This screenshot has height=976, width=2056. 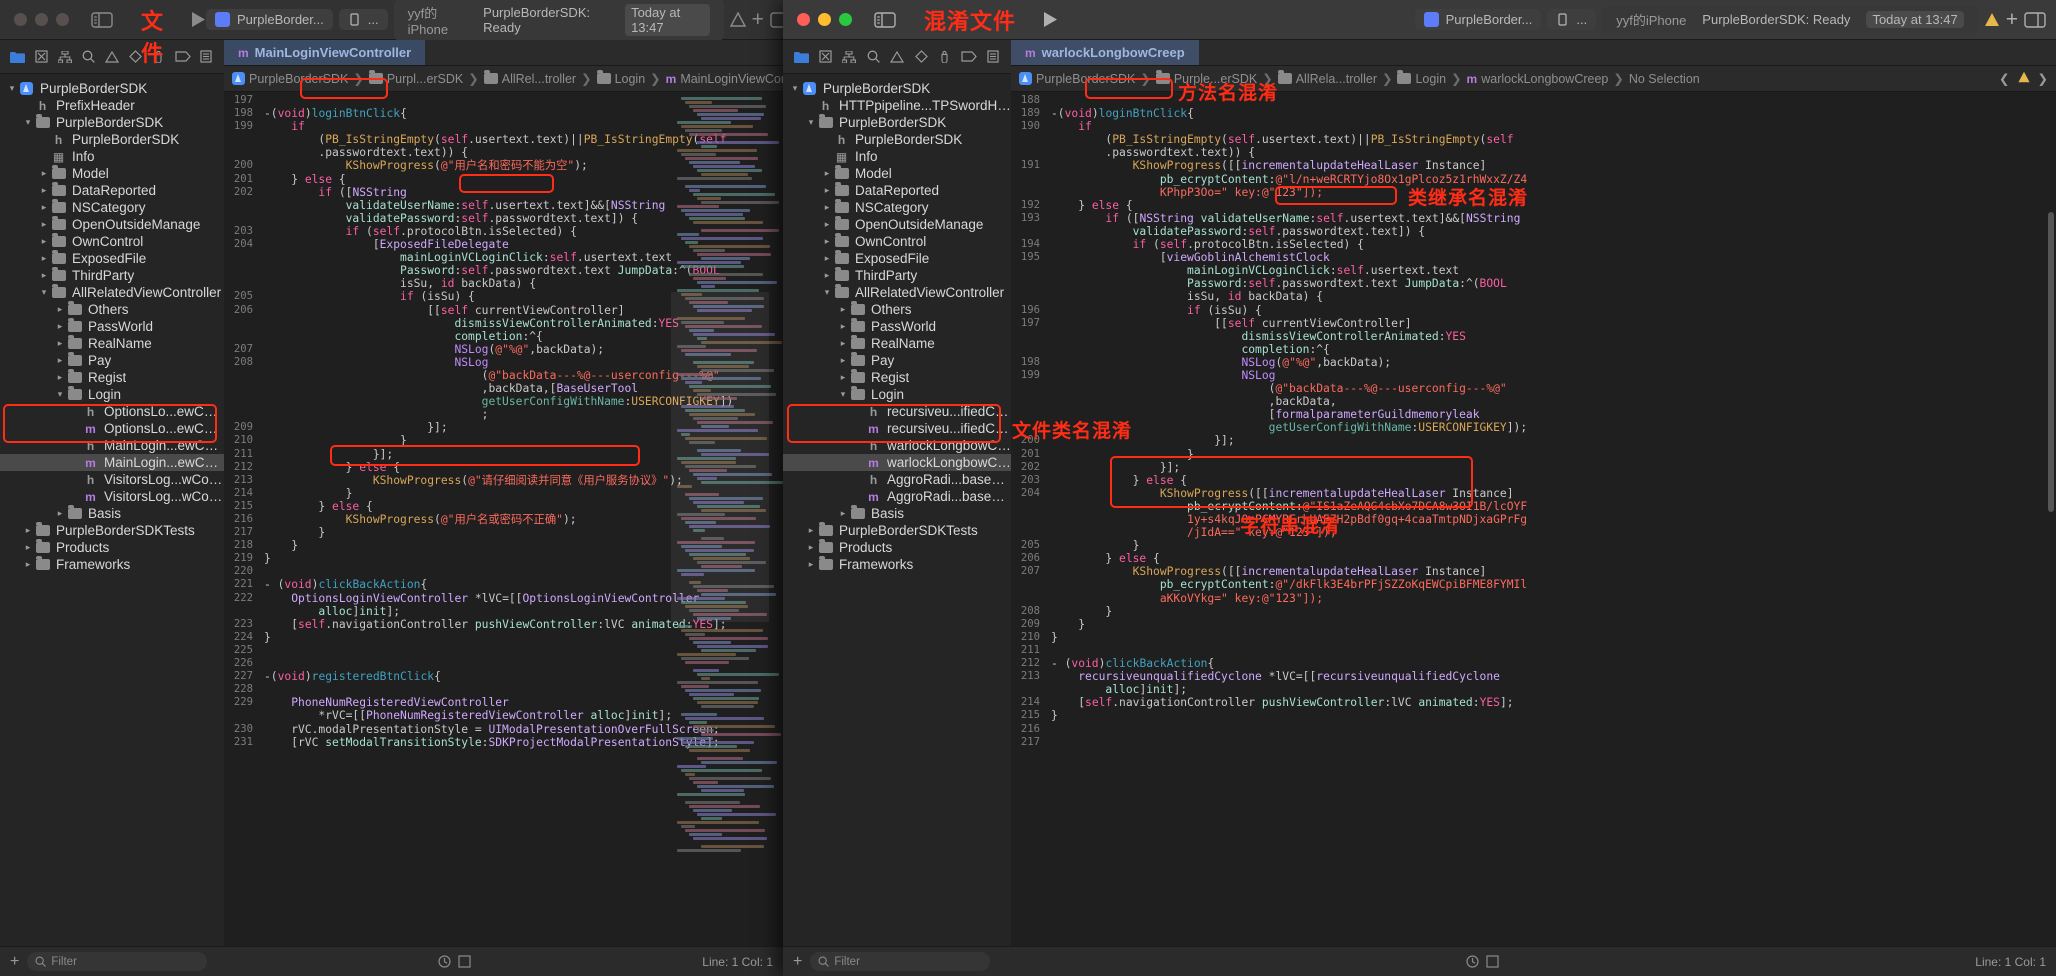 What do you see at coordinates (198, 19) in the screenshot?
I see `run-button-icon` at bounding box center [198, 19].